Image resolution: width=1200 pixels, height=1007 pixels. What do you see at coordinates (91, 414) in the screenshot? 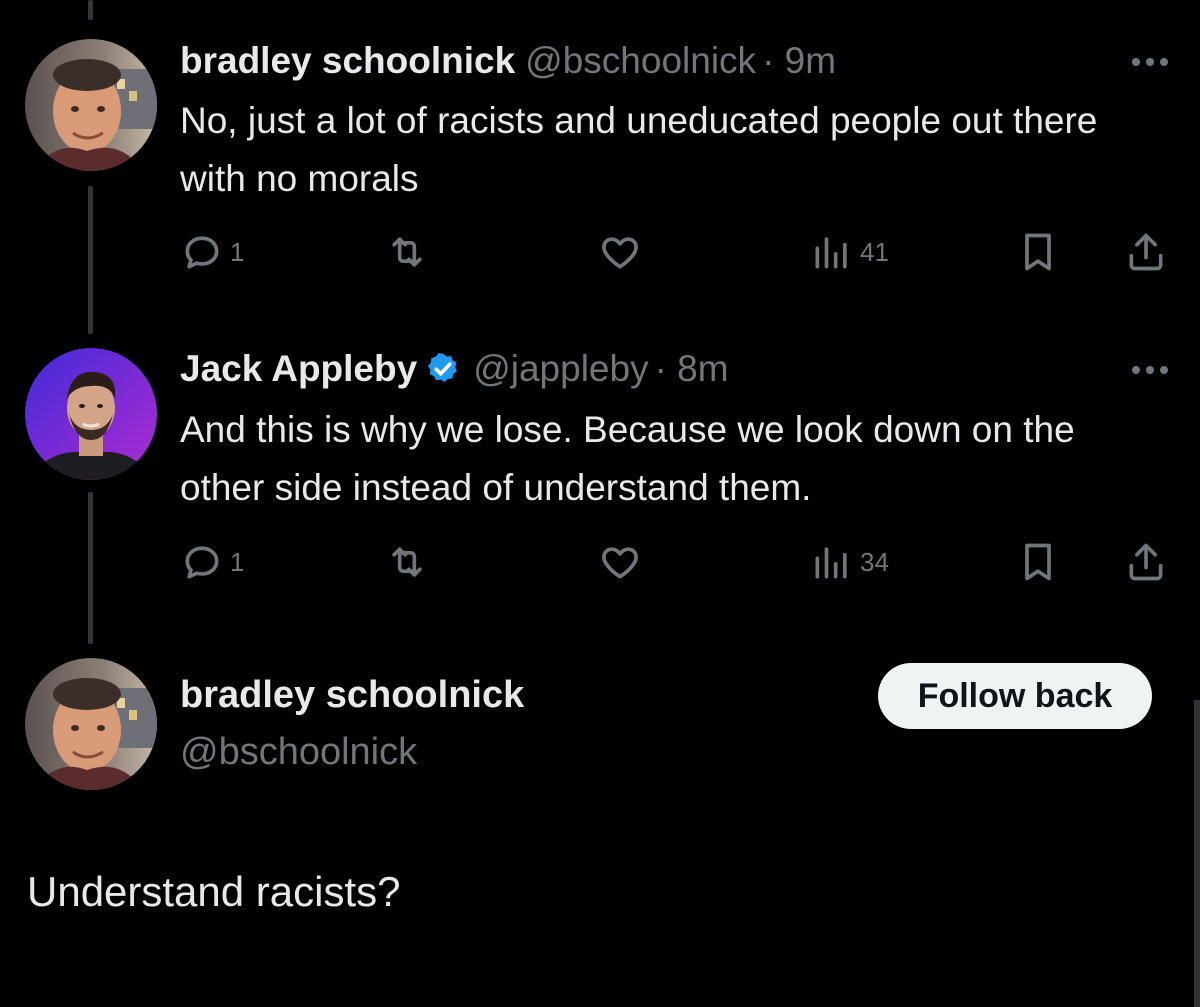
I see `avatar-jack` at bounding box center [91, 414].